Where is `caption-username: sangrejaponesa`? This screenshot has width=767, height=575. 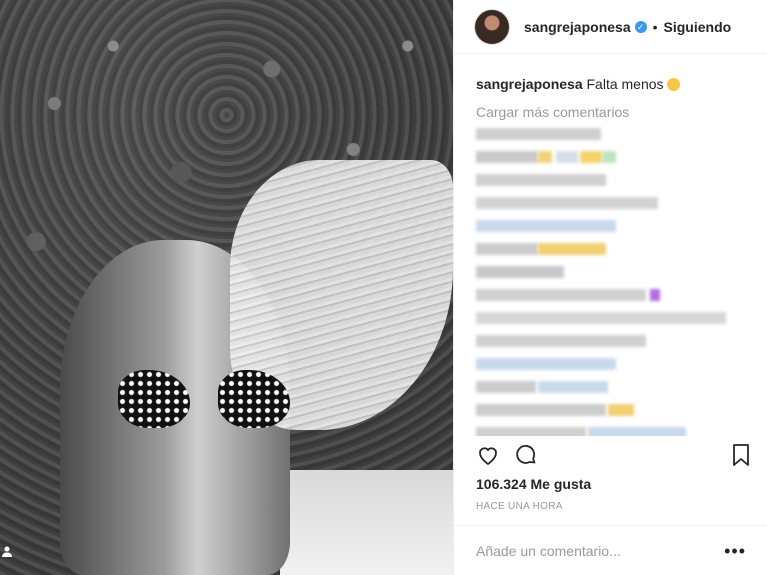 caption-username: sangrejaponesa is located at coordinates (529, 84).